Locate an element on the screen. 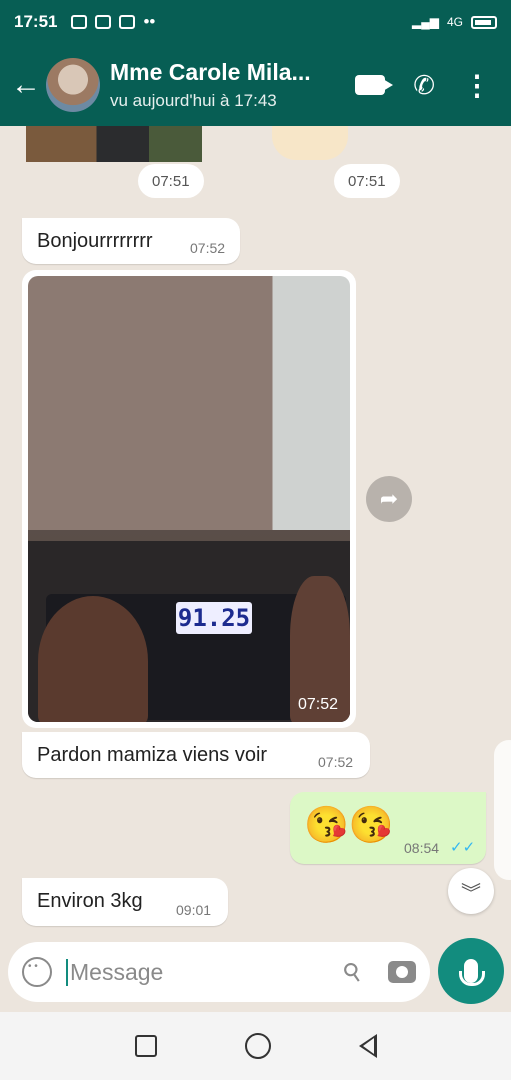 The width and height of the screenshot is (511, 1080). voice-message-button is located at coordinates (471, 971).